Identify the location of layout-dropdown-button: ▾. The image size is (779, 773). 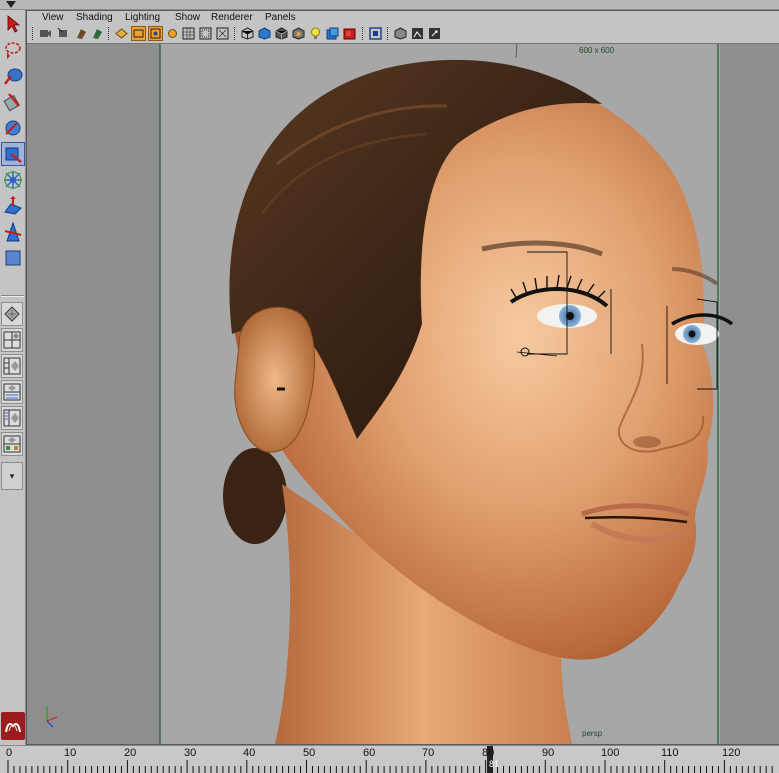
(12, 476).